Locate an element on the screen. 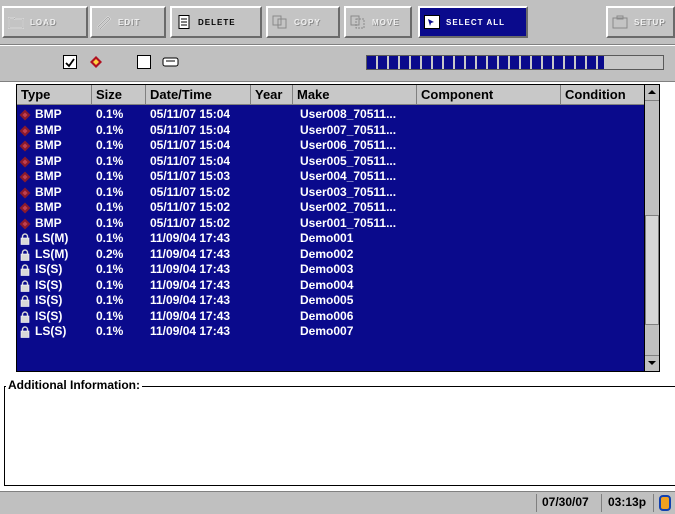  table-row: IS(S) 0.1% 11/09/04 17:43 Demo006 is located at coordinates (334, 317).